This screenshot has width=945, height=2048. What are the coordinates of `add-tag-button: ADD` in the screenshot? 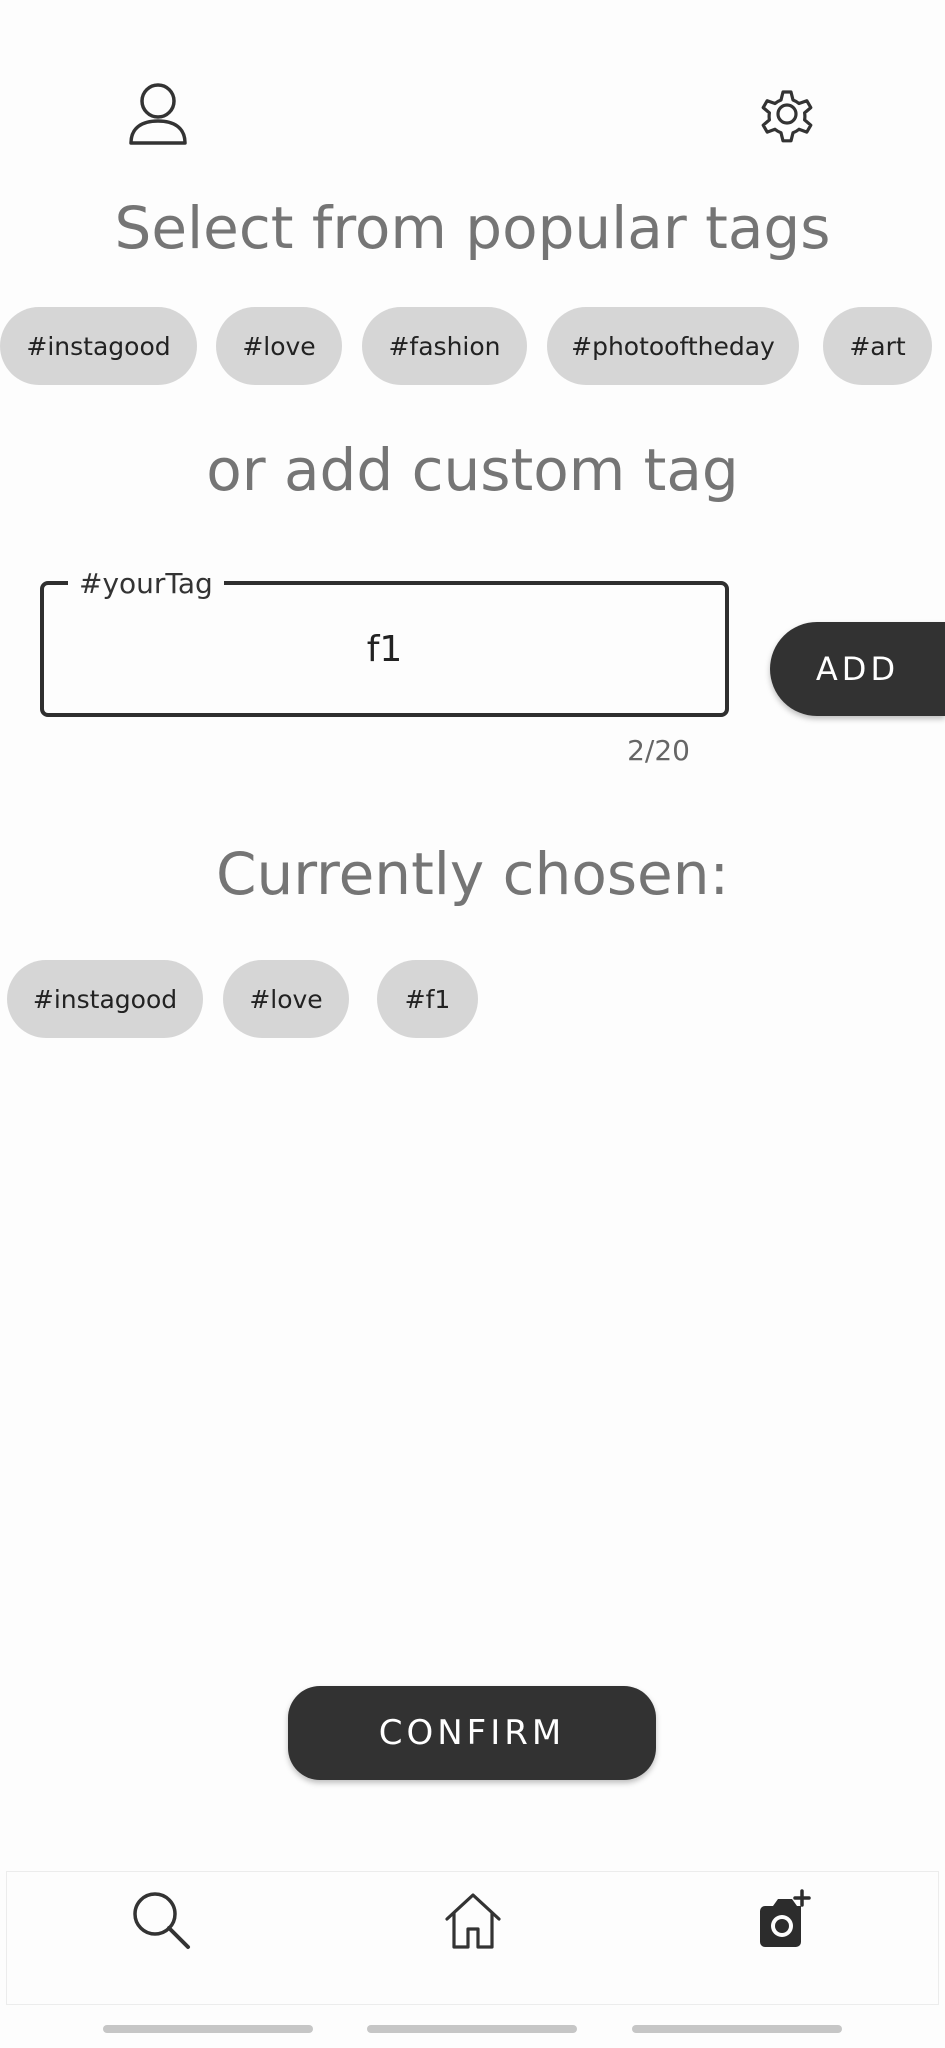 It's located at (857, 669).